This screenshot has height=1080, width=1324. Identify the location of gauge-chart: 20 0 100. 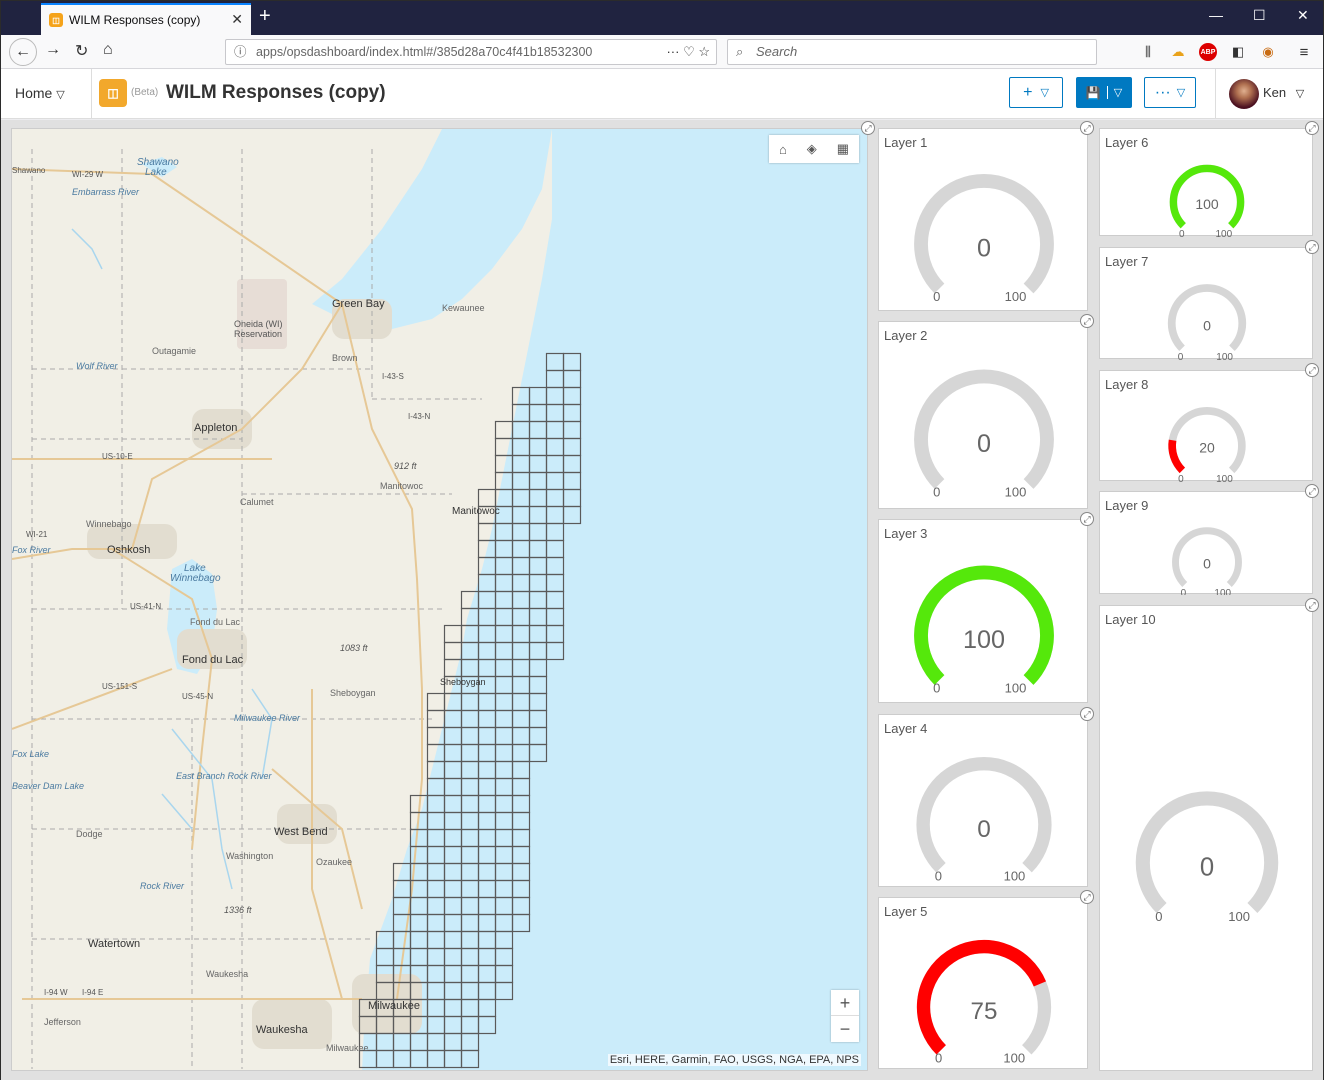
(1207, 444).